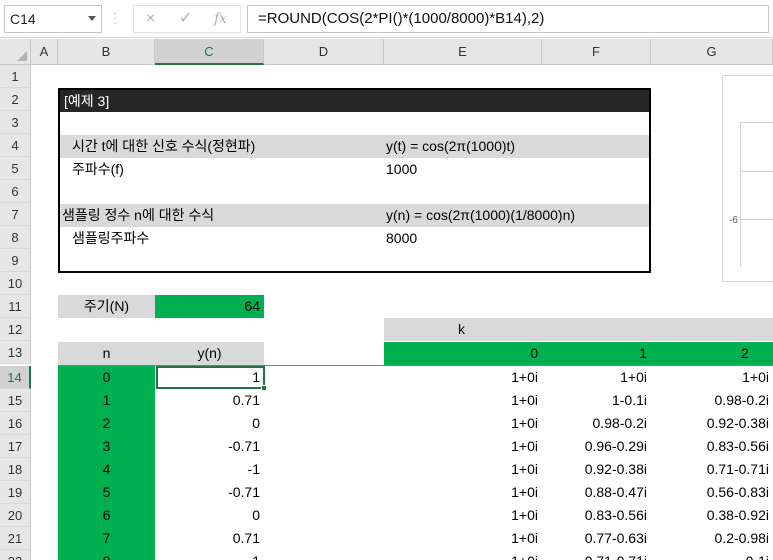 The height and width of the screenshot is (560, 773). I want to click on row-header-17: 17, so click(15, 446).